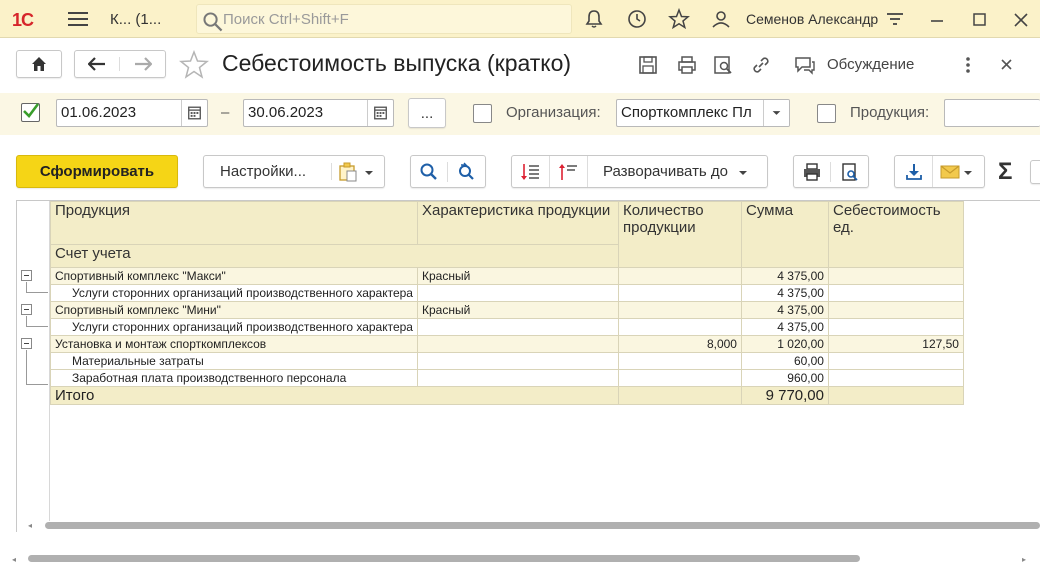 The width and height of the screenshot is (1040, 570). I want to click on cell-unit-cost: 127,50, so click(895, 344).